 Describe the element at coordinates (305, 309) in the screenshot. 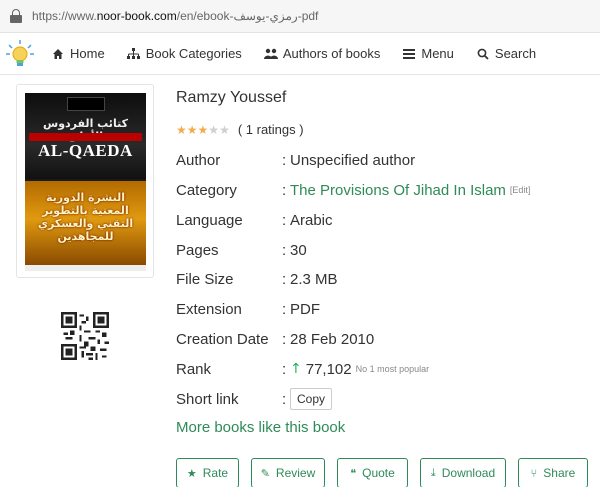

I see `extension-value: PDF` at that location.